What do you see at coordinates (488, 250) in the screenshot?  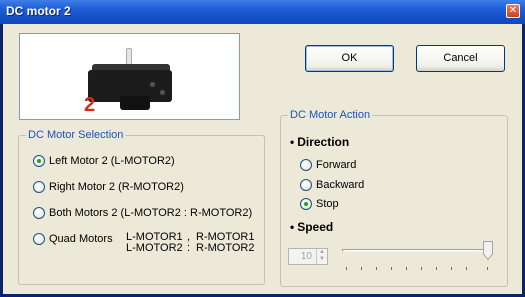 I see `speed-slider-thumb` at bounding box center [488, 250].